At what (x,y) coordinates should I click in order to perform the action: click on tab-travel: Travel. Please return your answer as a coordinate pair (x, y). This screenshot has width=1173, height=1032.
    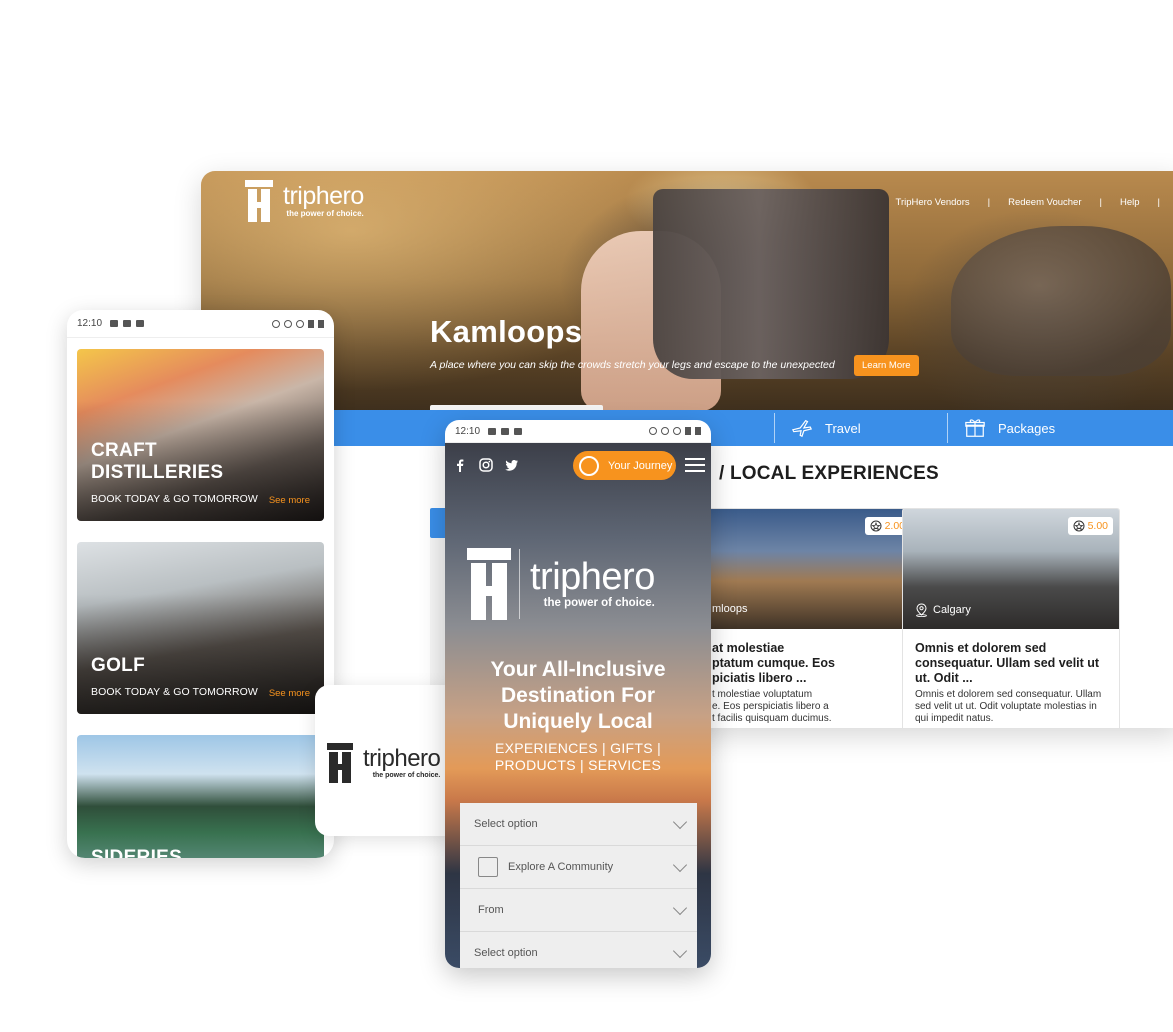
    Looking at the image, I should click on (826, 428).